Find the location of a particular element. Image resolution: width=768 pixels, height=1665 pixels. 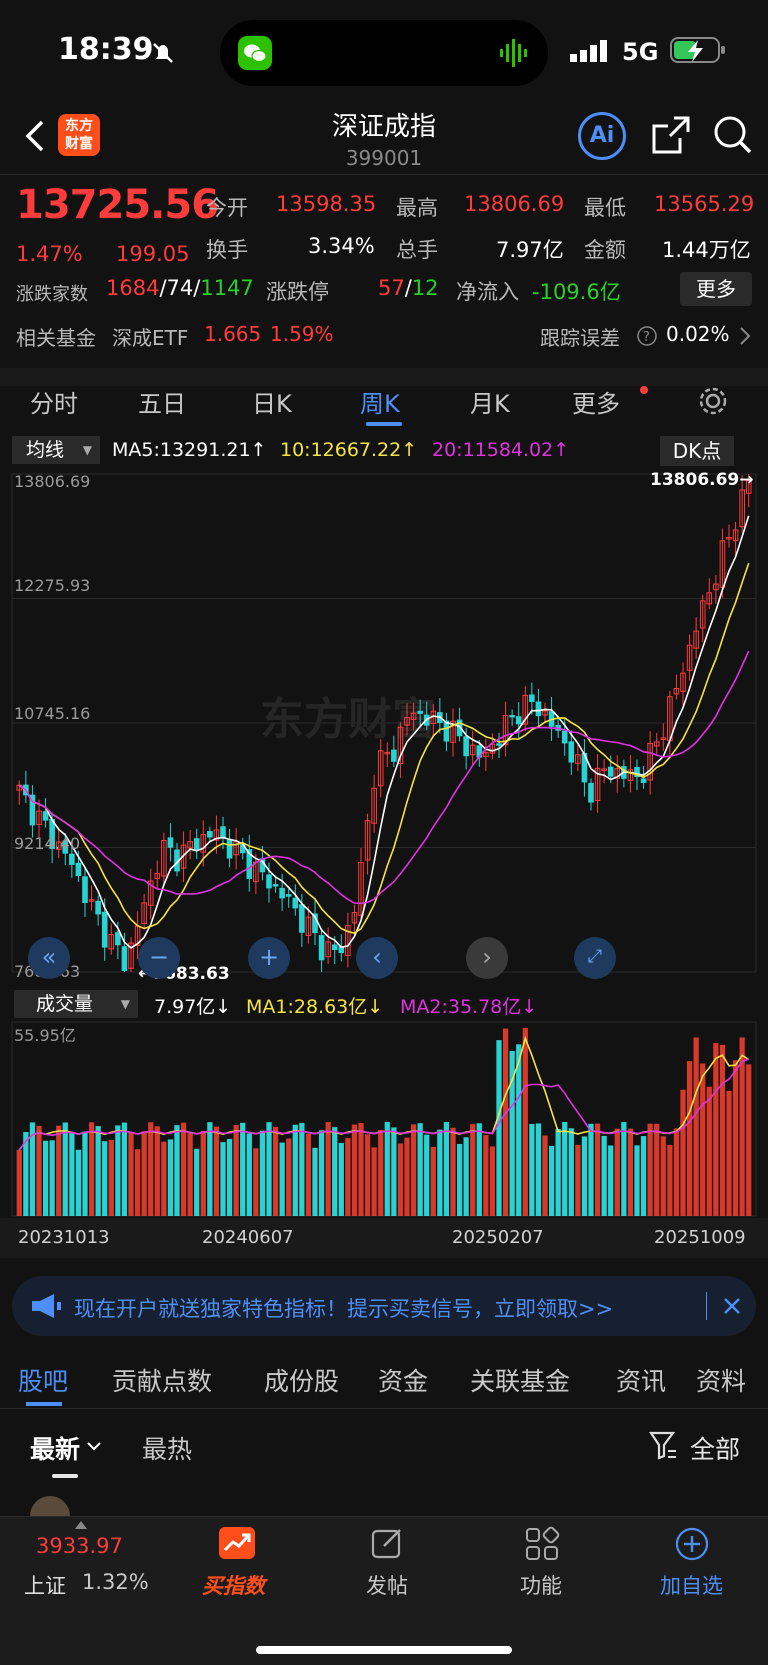

help-icon: ? is located at coordinates (647, 336).